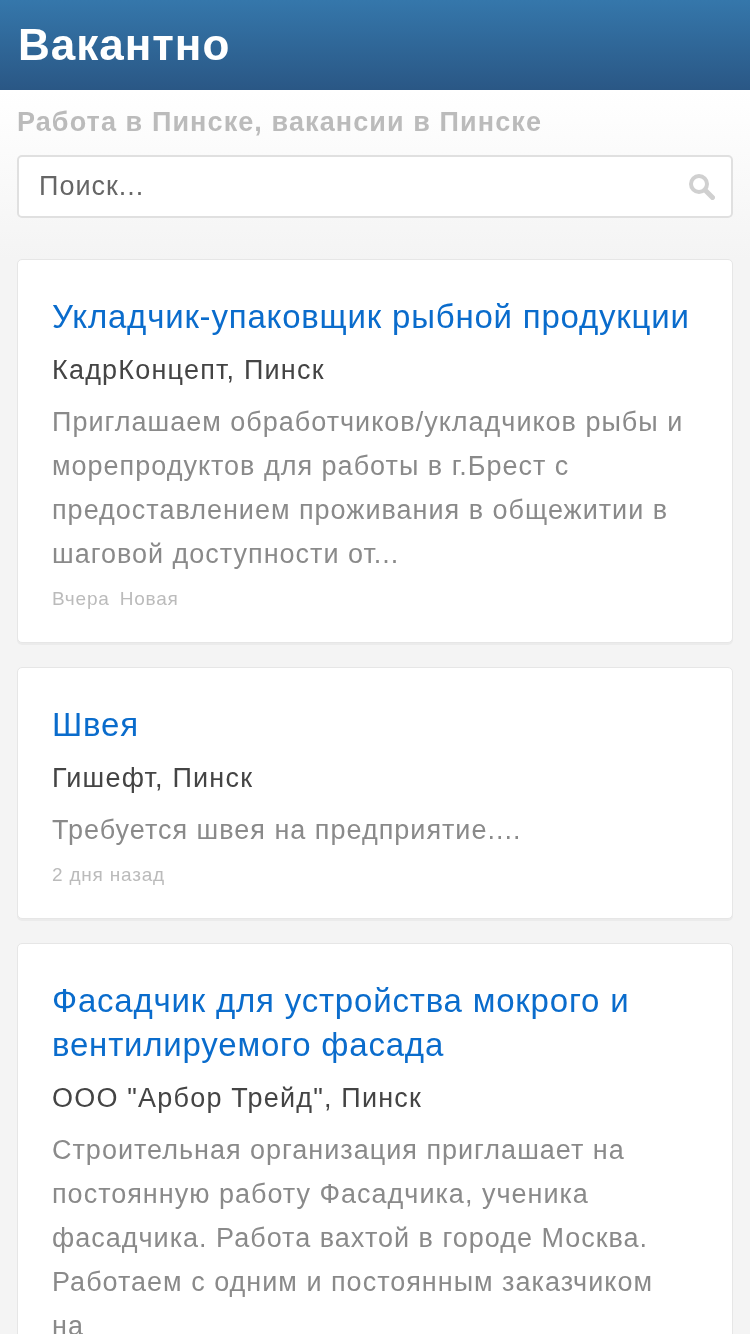  What do you see at coordinates (371, 317) in the screenshot?
I see `vacancy-title-link: Укладчик-упаковщик рыбной продукции` at bounding box center [371, 317].